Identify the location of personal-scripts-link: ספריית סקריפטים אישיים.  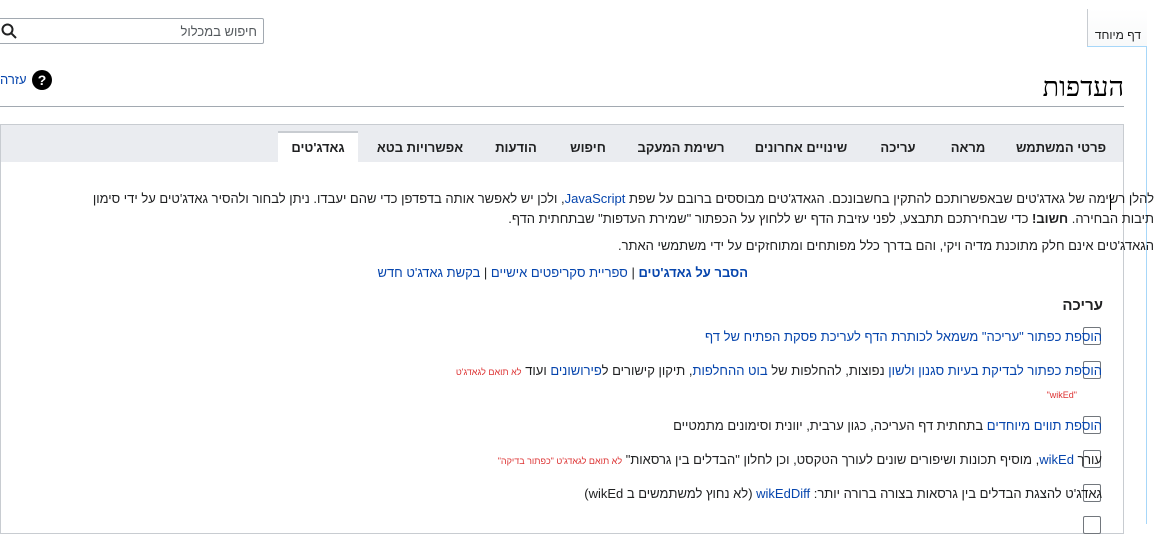
(559, 272).